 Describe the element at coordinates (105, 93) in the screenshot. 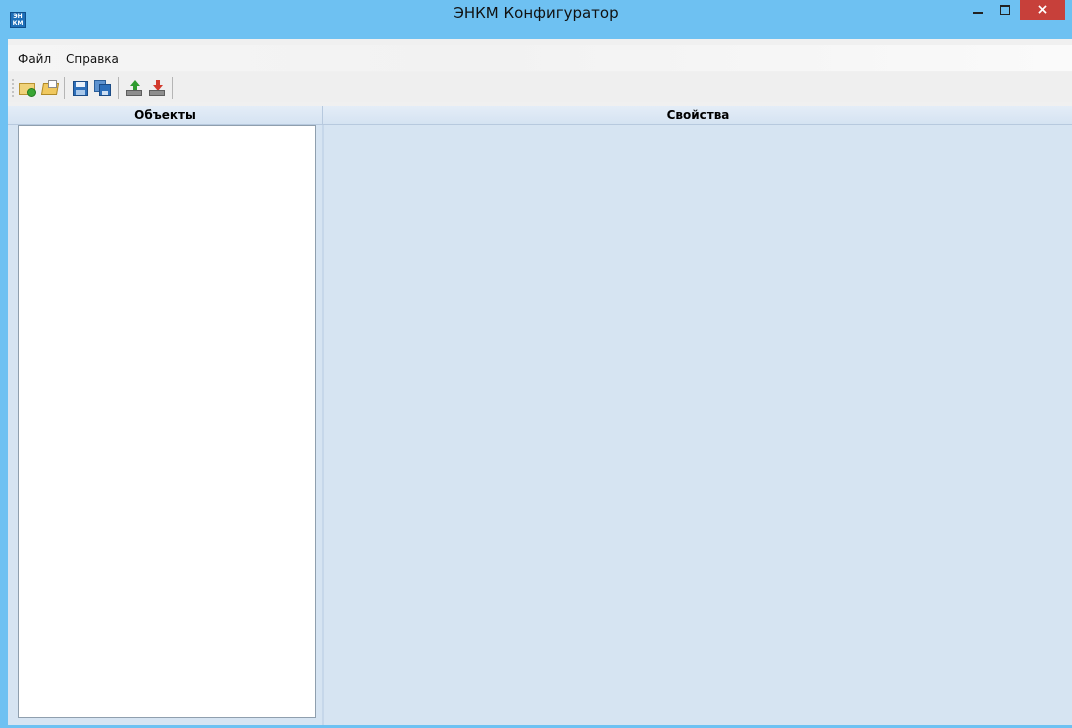

I see `save-all-icon-slot` at that location.